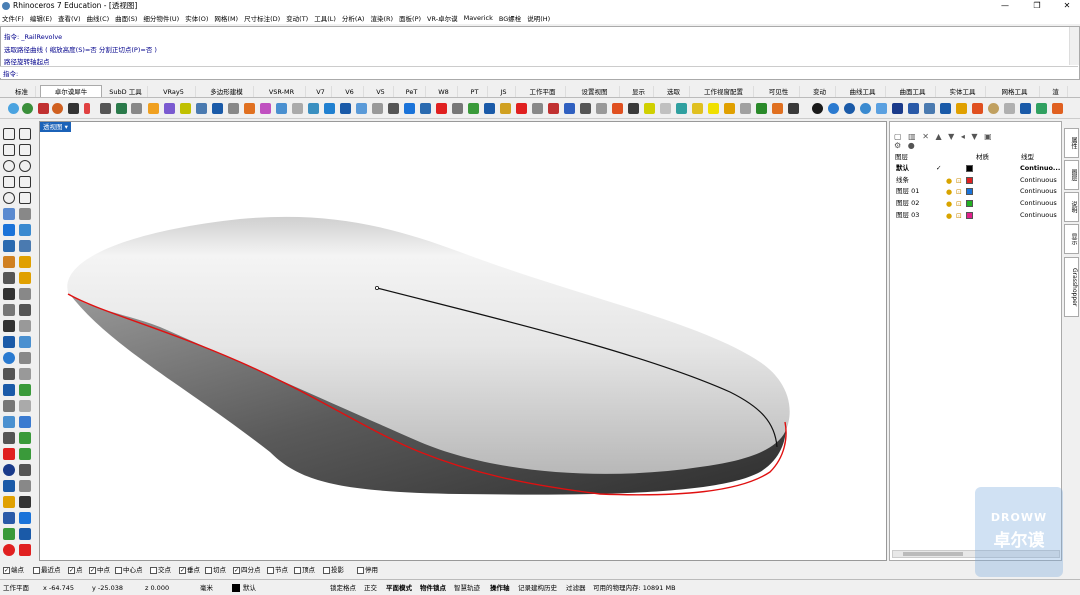 The width and height of the screenshot is (1080, 595). Describe the element at coordinates (639, 91) in the screenshot. I see `tab-display: 显示` at that location.